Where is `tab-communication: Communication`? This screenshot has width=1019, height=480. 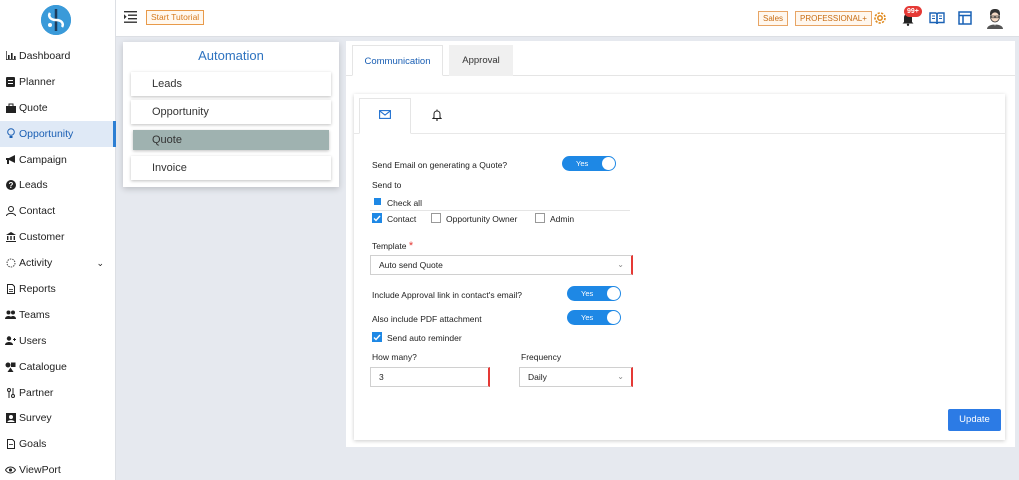
tab-communication: Communication is located at coordinates (397, 60).